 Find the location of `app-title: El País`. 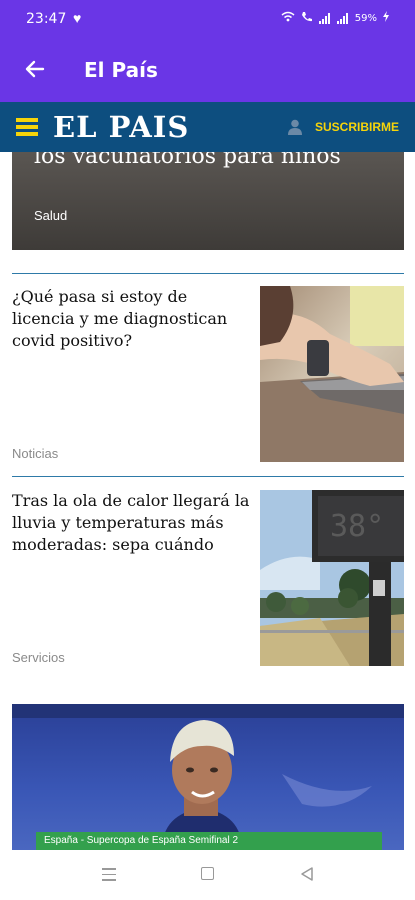

app-title: El País is located at coordinates (121, 70).